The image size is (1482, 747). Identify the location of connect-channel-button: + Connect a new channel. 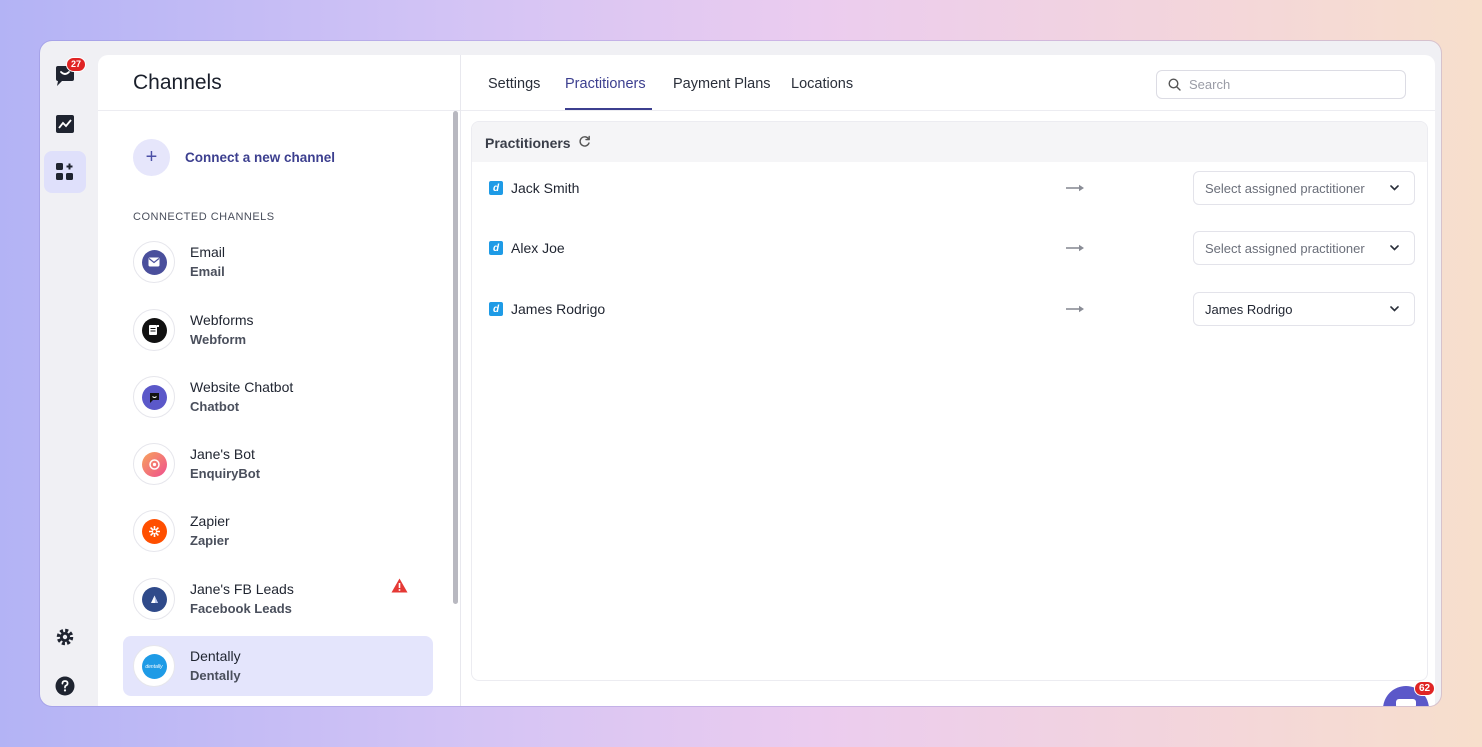
(234, 157).